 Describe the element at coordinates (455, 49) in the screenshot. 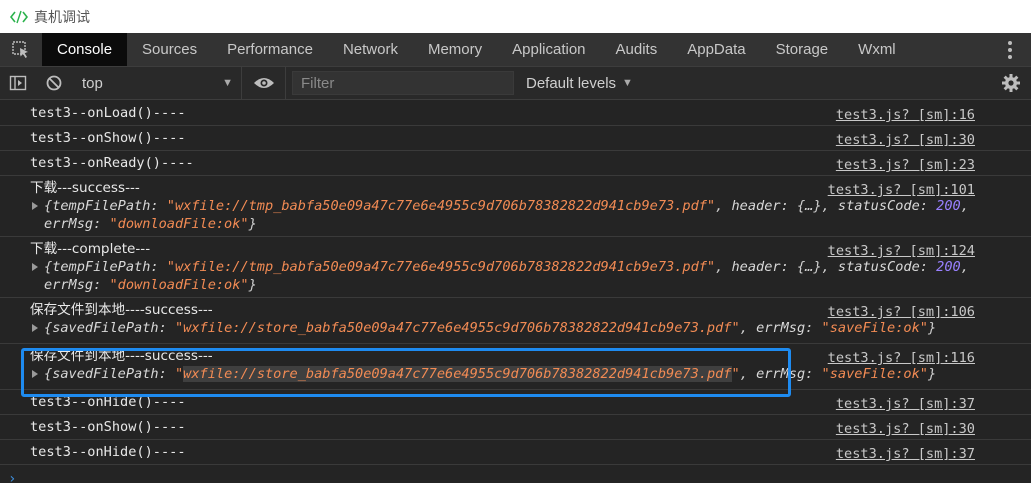

I see `tab-memory: Memory` at that location.